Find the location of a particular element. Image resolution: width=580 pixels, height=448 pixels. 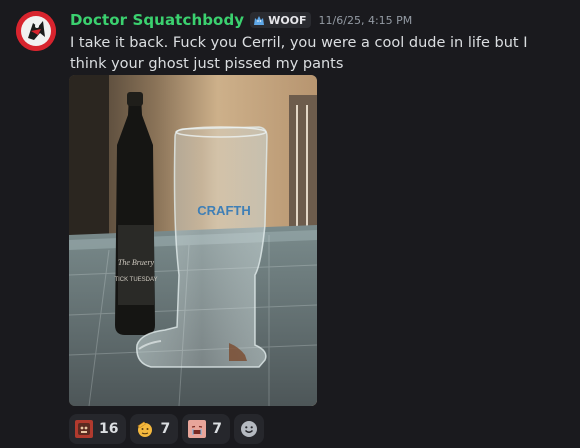

custom-face-emoji-icon is located at coordinates (84, 429).